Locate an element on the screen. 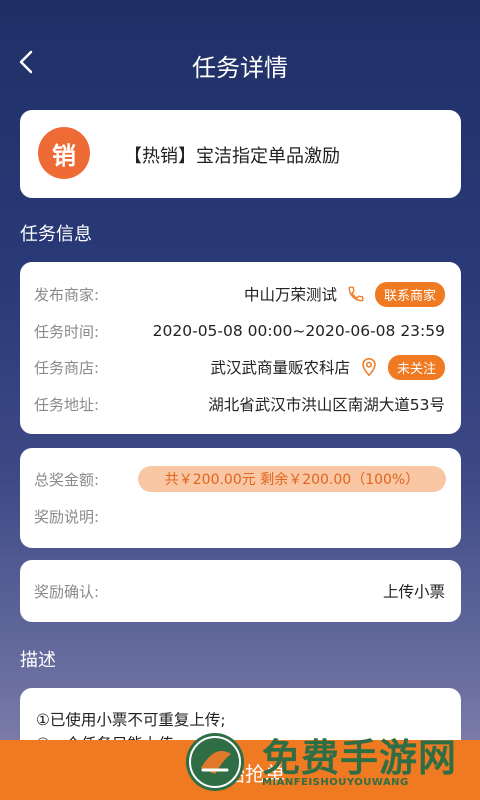 This screenshot has height=800, width=480. total-reward-label: 总奖金额: is located at coordinates (67, 479).